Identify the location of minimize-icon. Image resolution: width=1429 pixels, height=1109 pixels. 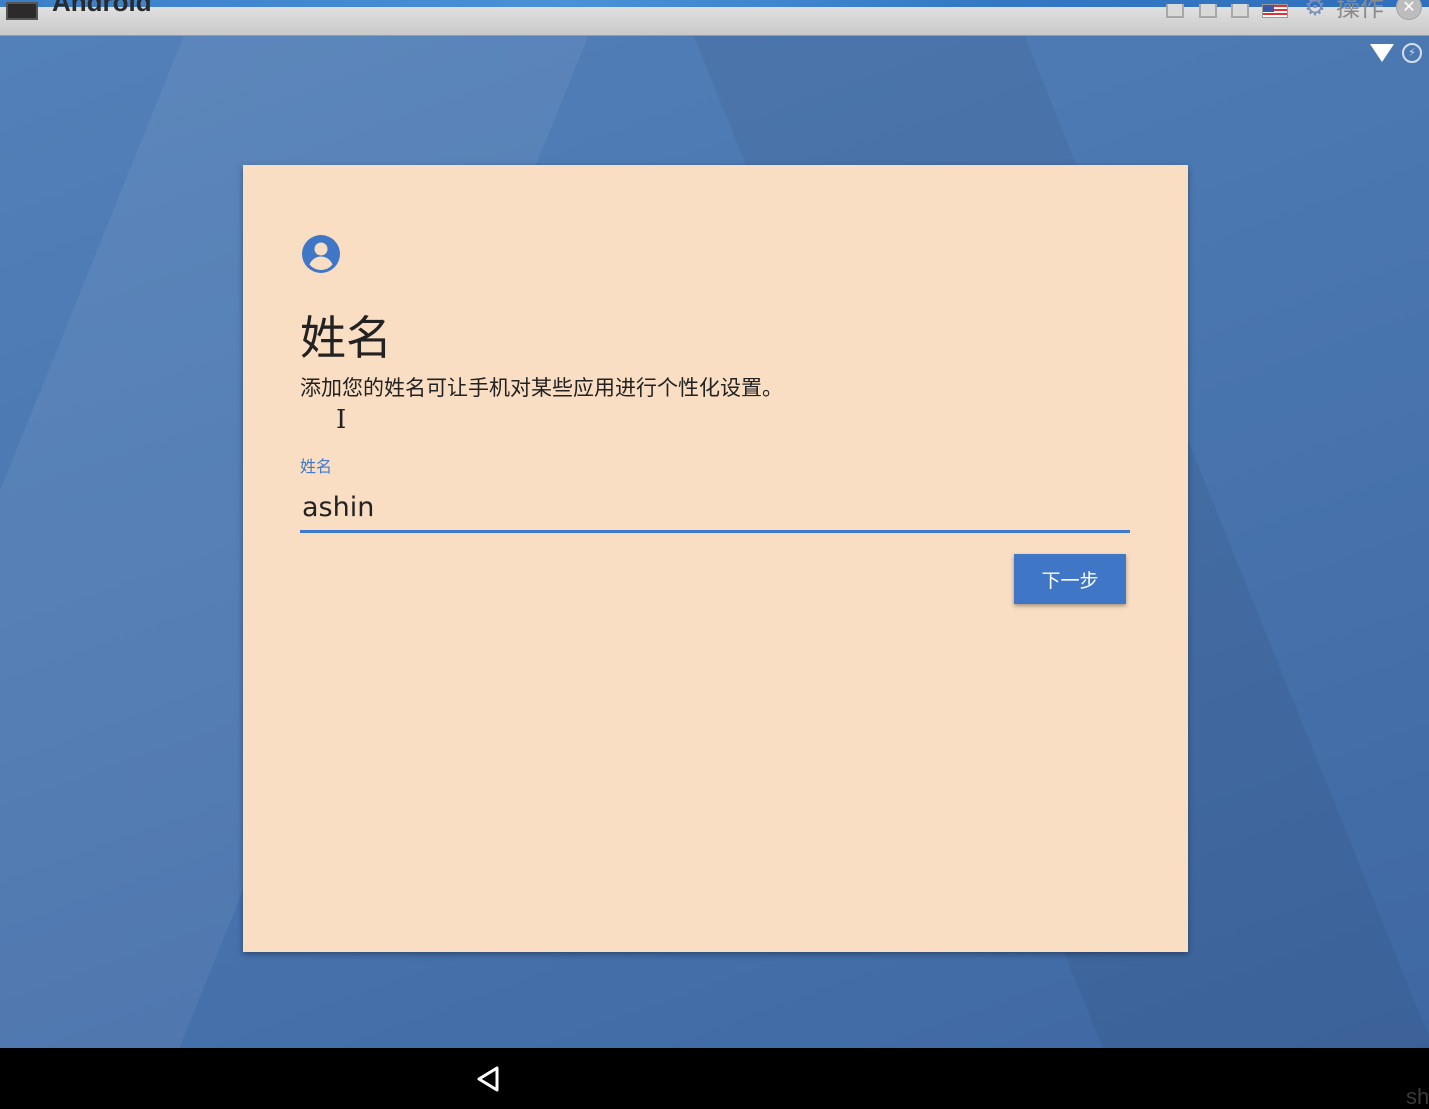
(1175, 11).